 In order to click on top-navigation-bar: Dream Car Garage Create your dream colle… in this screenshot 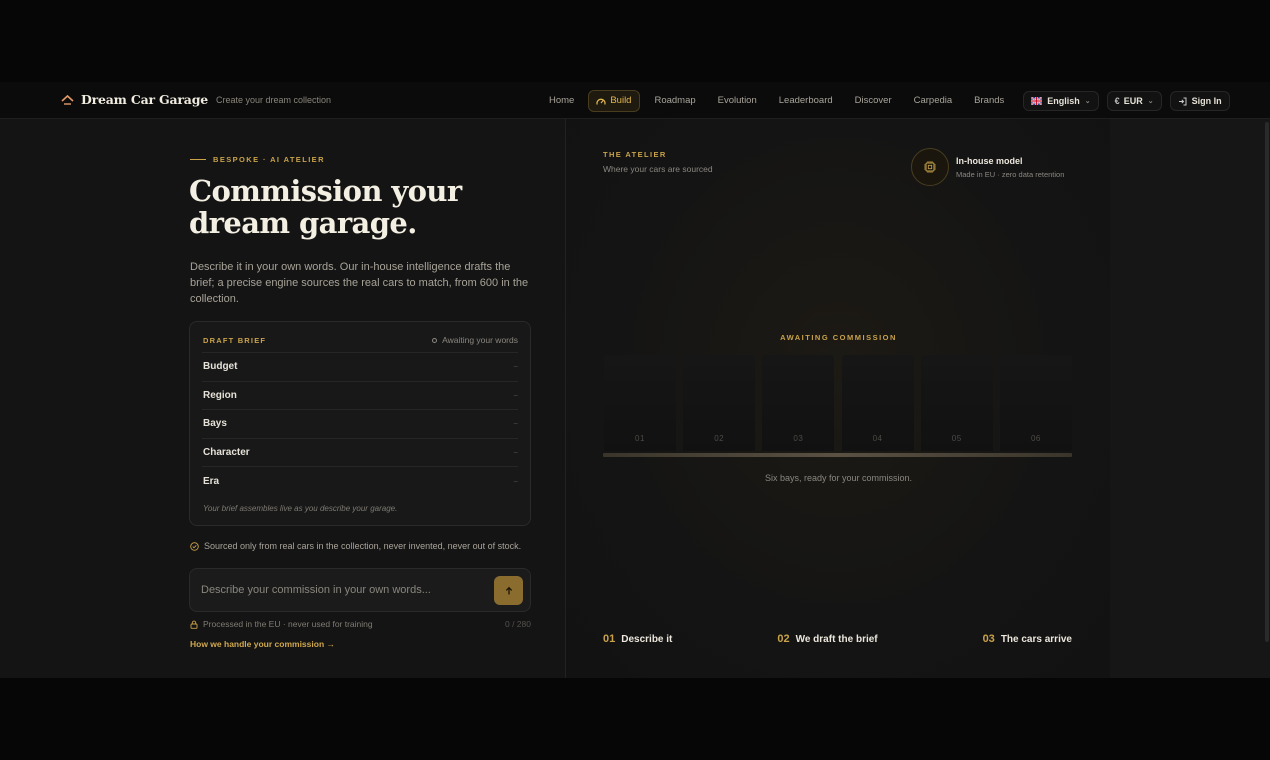, I will do `click(635, 100)`.